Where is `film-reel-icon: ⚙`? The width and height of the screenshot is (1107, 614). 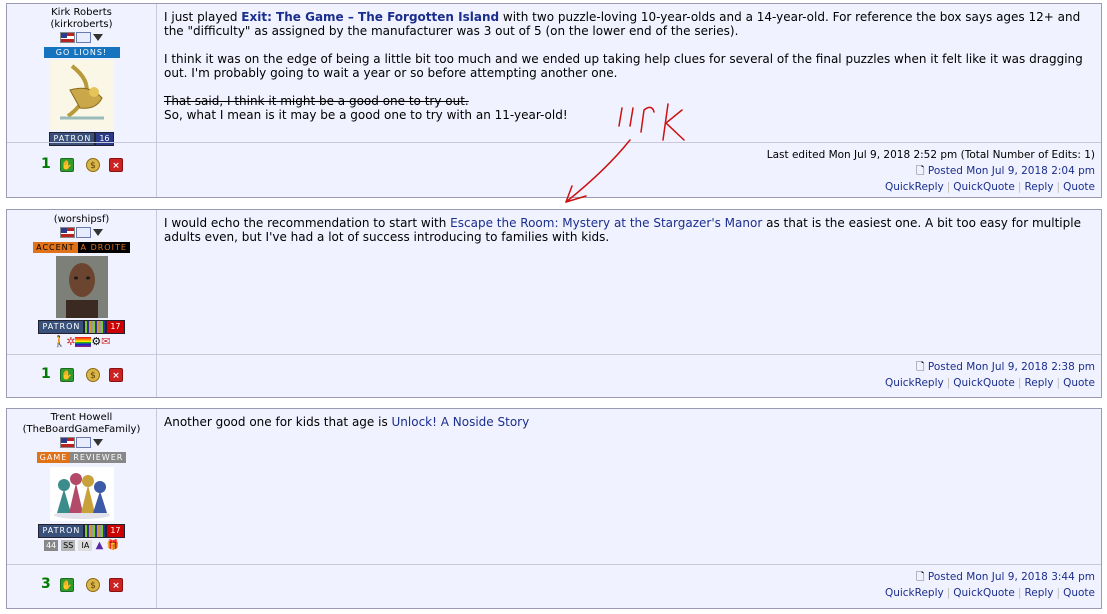
film-reel-icon: ⚙ is located at coordinates (96, 341).